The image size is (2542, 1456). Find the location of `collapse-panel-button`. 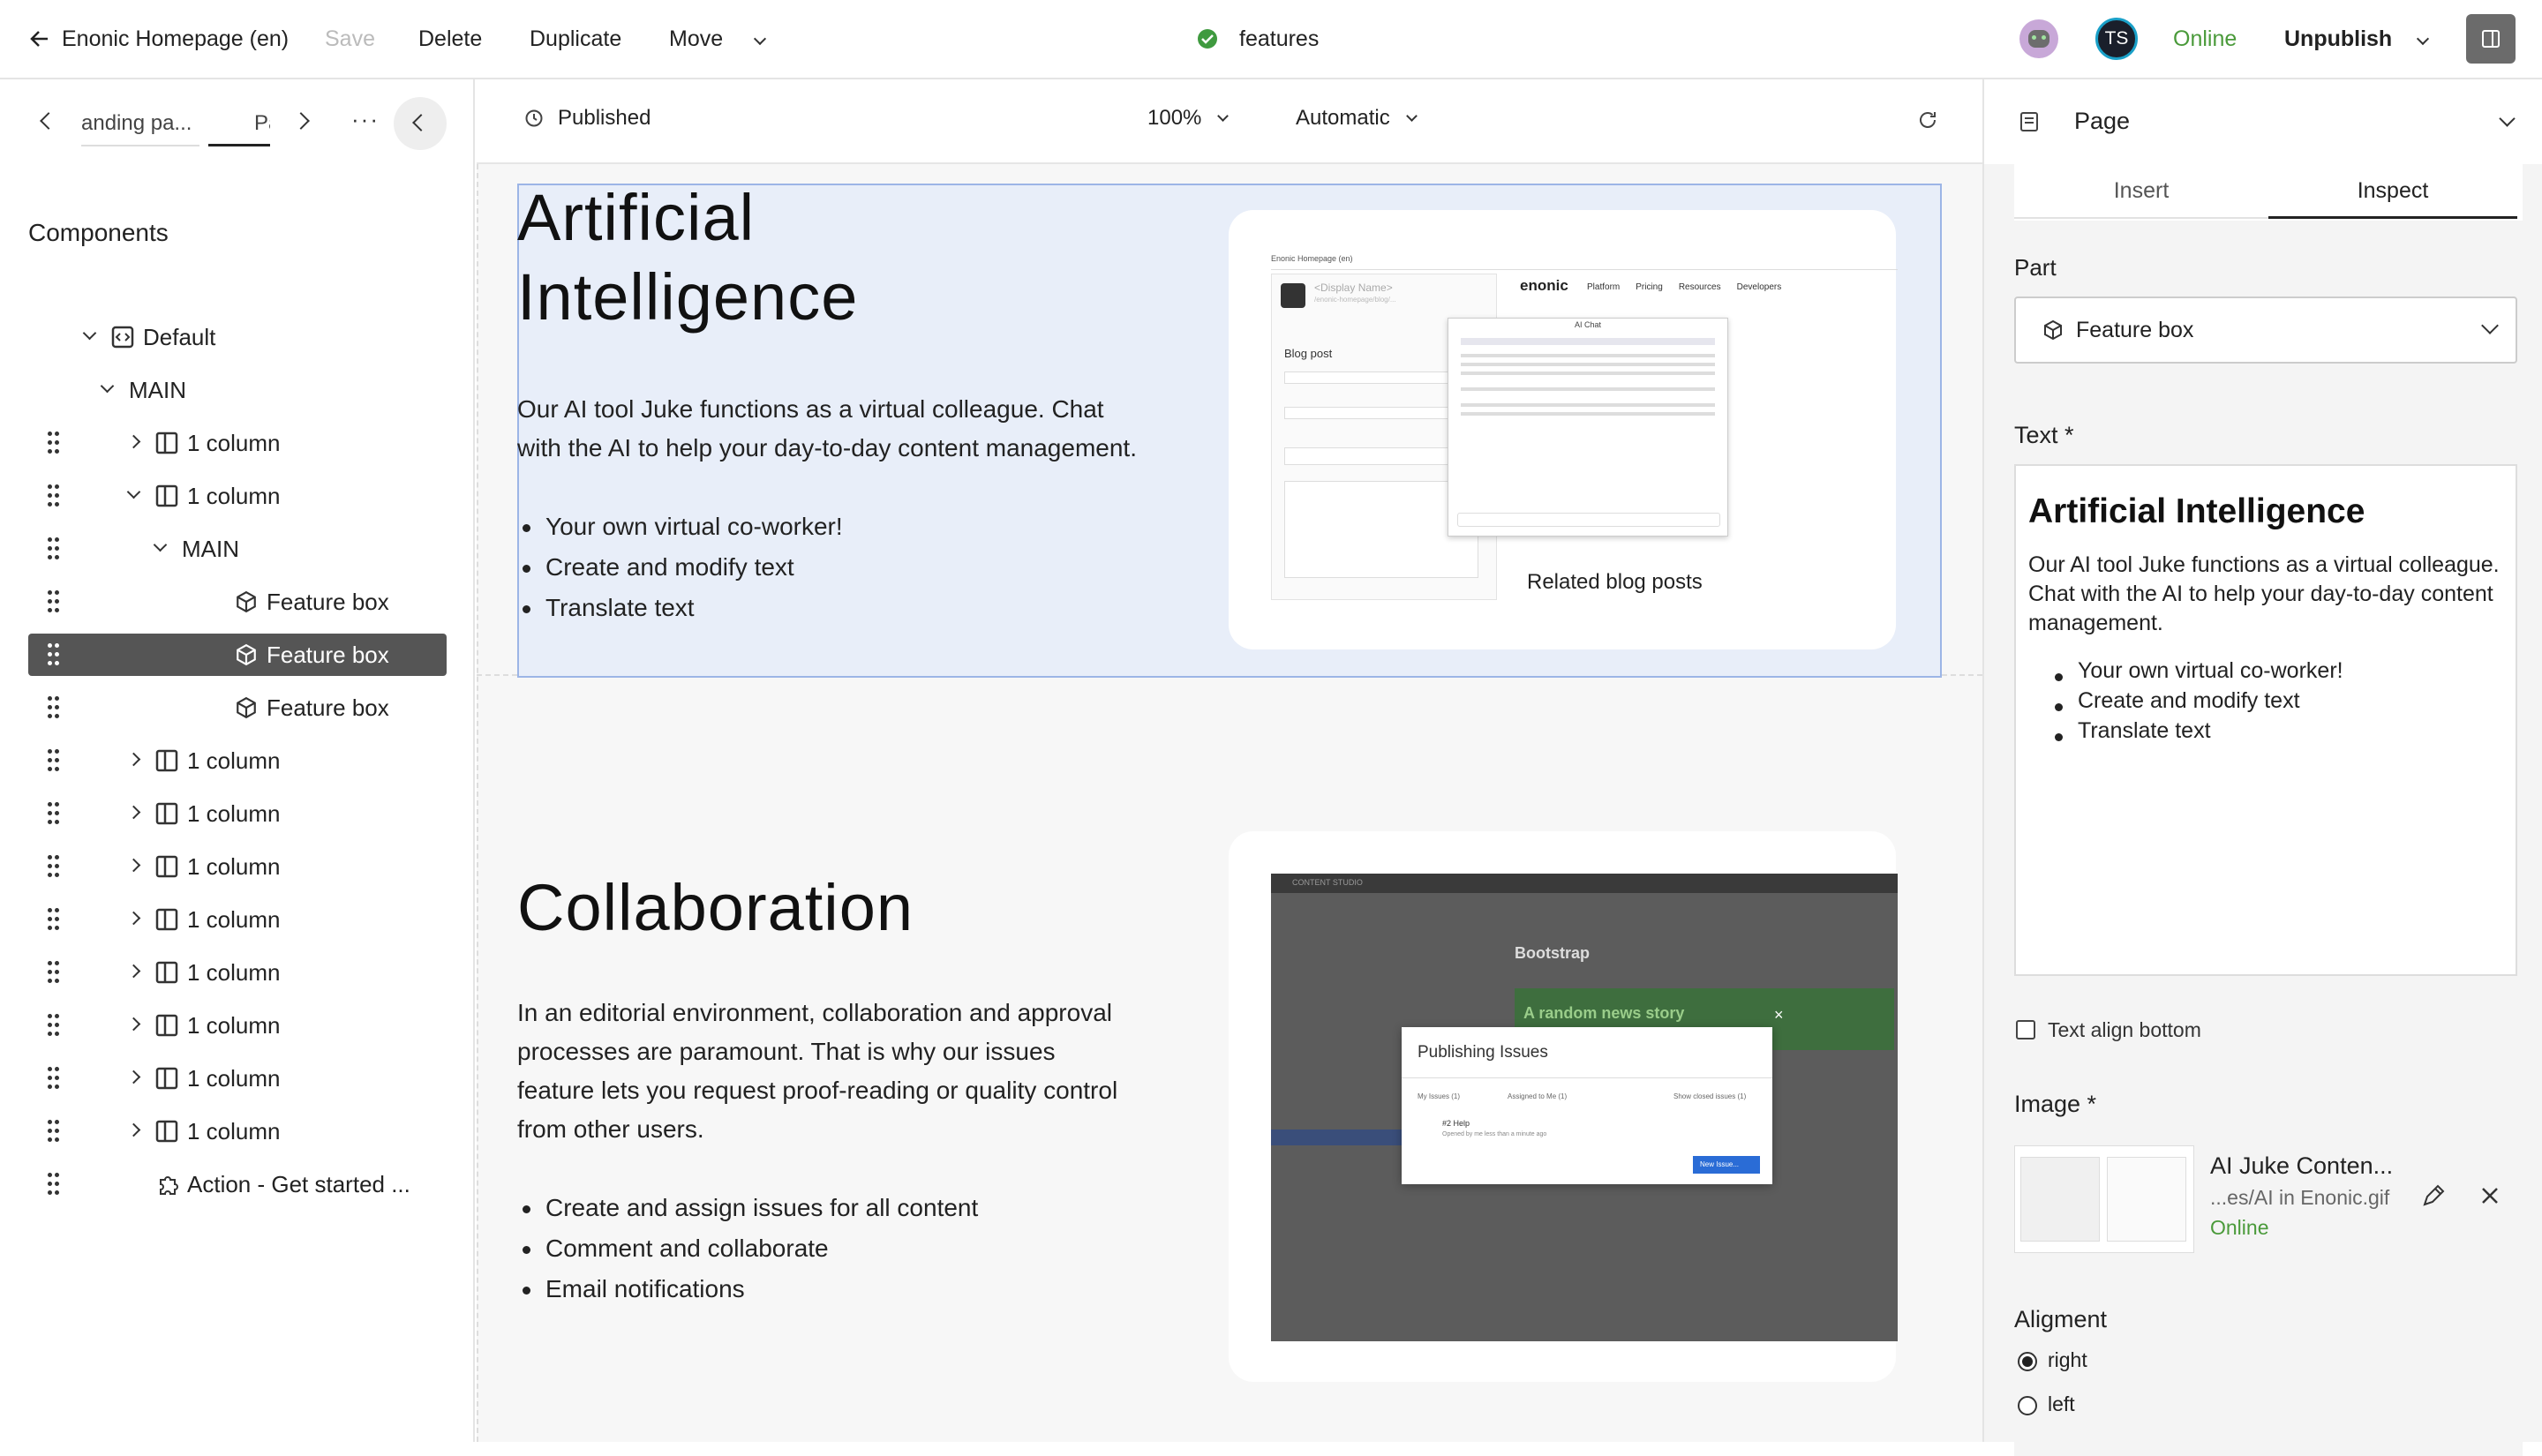

collapse-panel-button is located at coordinates (420, 123).